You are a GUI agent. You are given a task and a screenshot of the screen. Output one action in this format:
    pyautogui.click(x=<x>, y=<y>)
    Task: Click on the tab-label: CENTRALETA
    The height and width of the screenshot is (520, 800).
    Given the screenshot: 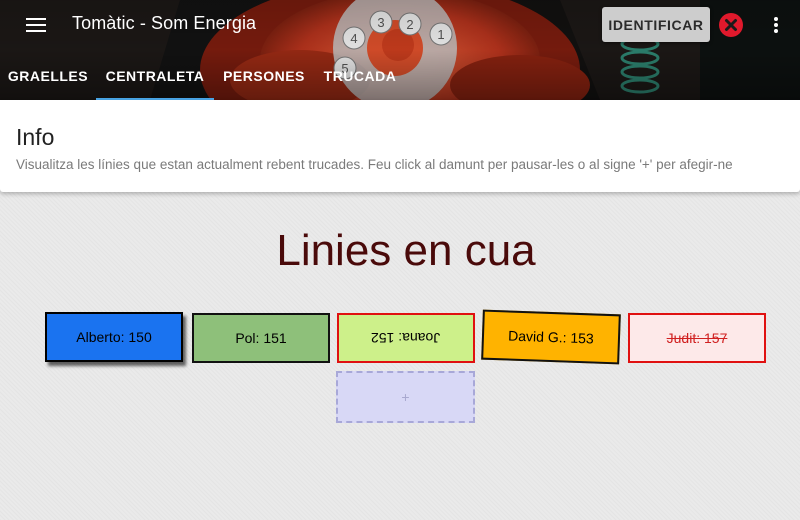 What is the action you would take?
    pyautogui.click(x=155, y=76)
    